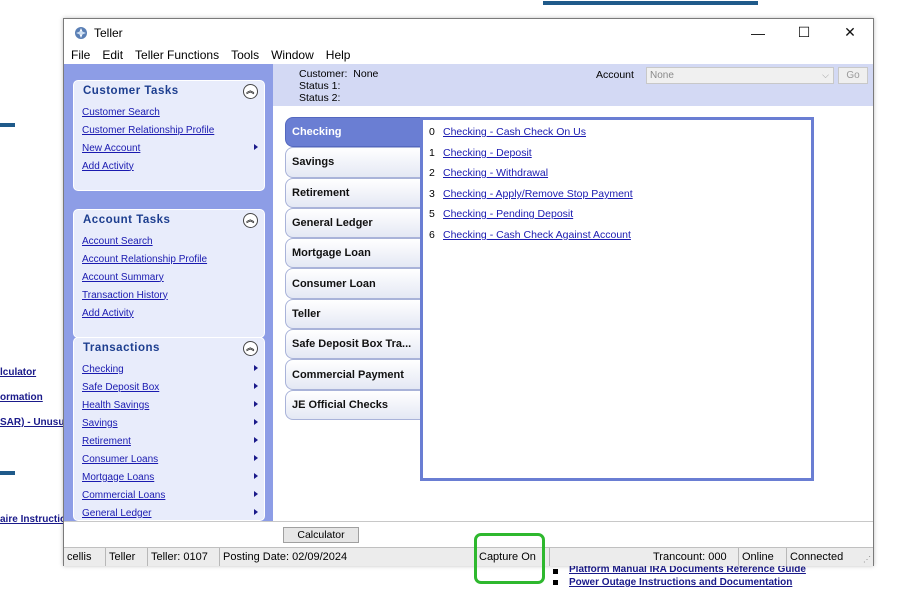 This screenshot has width=900, height=592. What do you see at coordinates (432, 153) in the screenshot?
I see `transaction-number: 1` at bounding box center [432, 153].